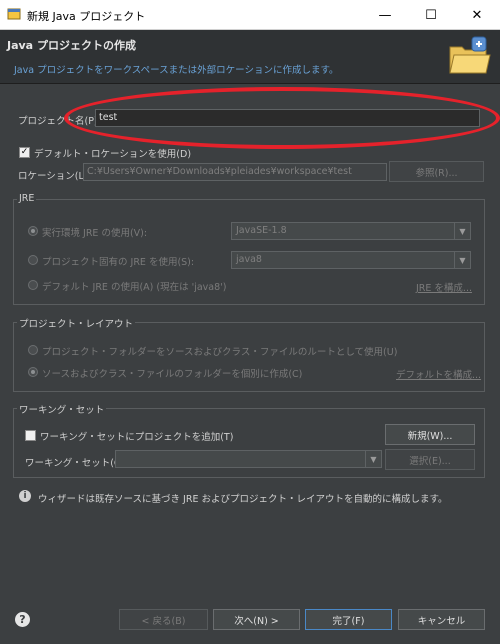  What do you see at coordinates (348, 619) in the screenshot?
I see `finish-button: 完了(F)` at bounding box center [348, 619].